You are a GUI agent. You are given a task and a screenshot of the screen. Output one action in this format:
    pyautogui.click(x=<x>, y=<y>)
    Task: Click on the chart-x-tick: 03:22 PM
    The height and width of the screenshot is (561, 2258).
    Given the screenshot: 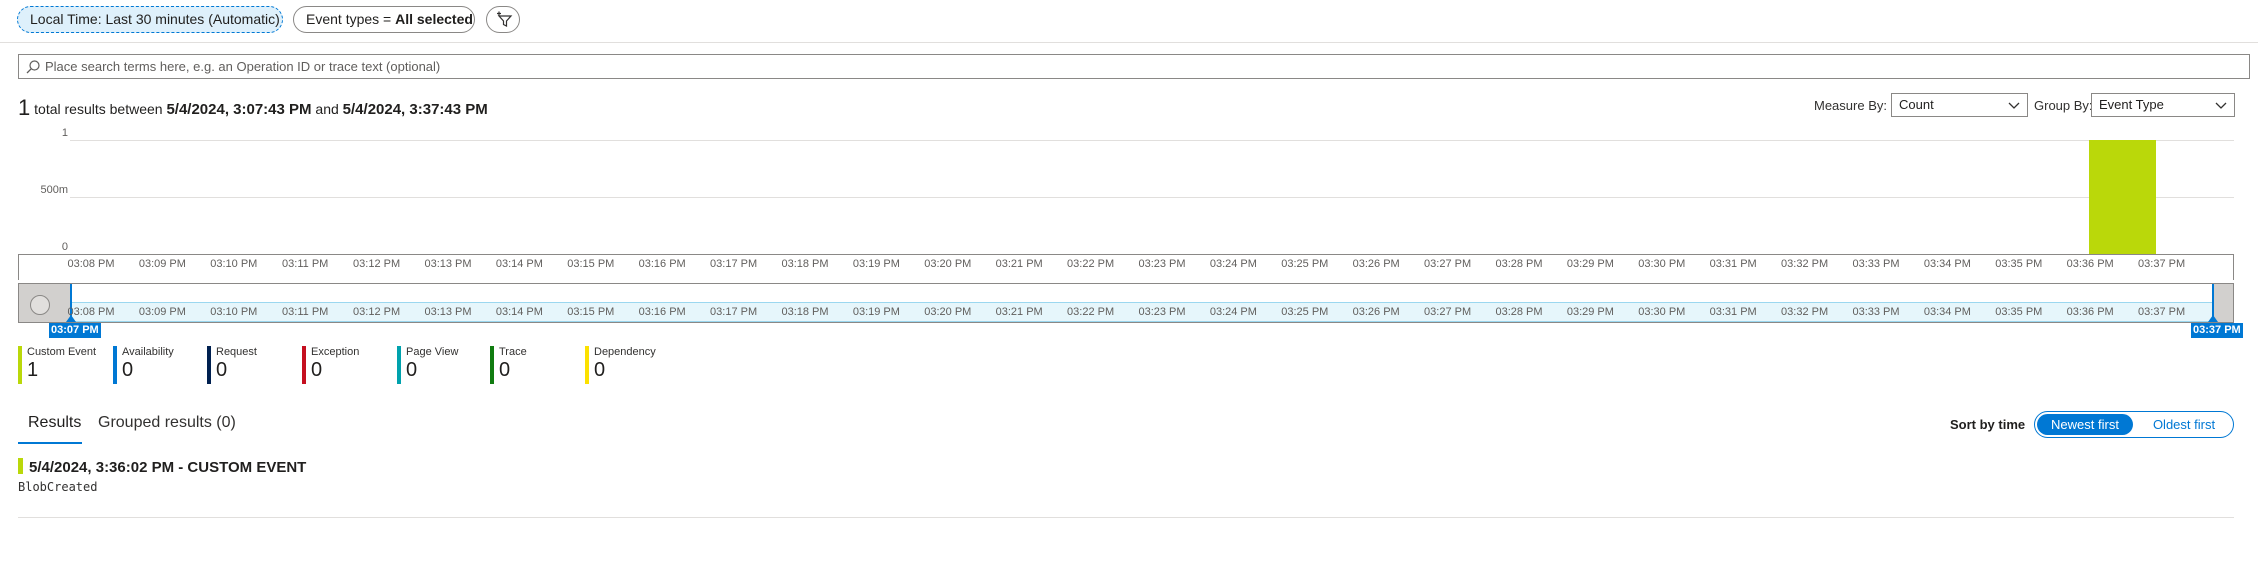 What is the action you would take?
    pyautogui.click(x=1091, y=264)
    